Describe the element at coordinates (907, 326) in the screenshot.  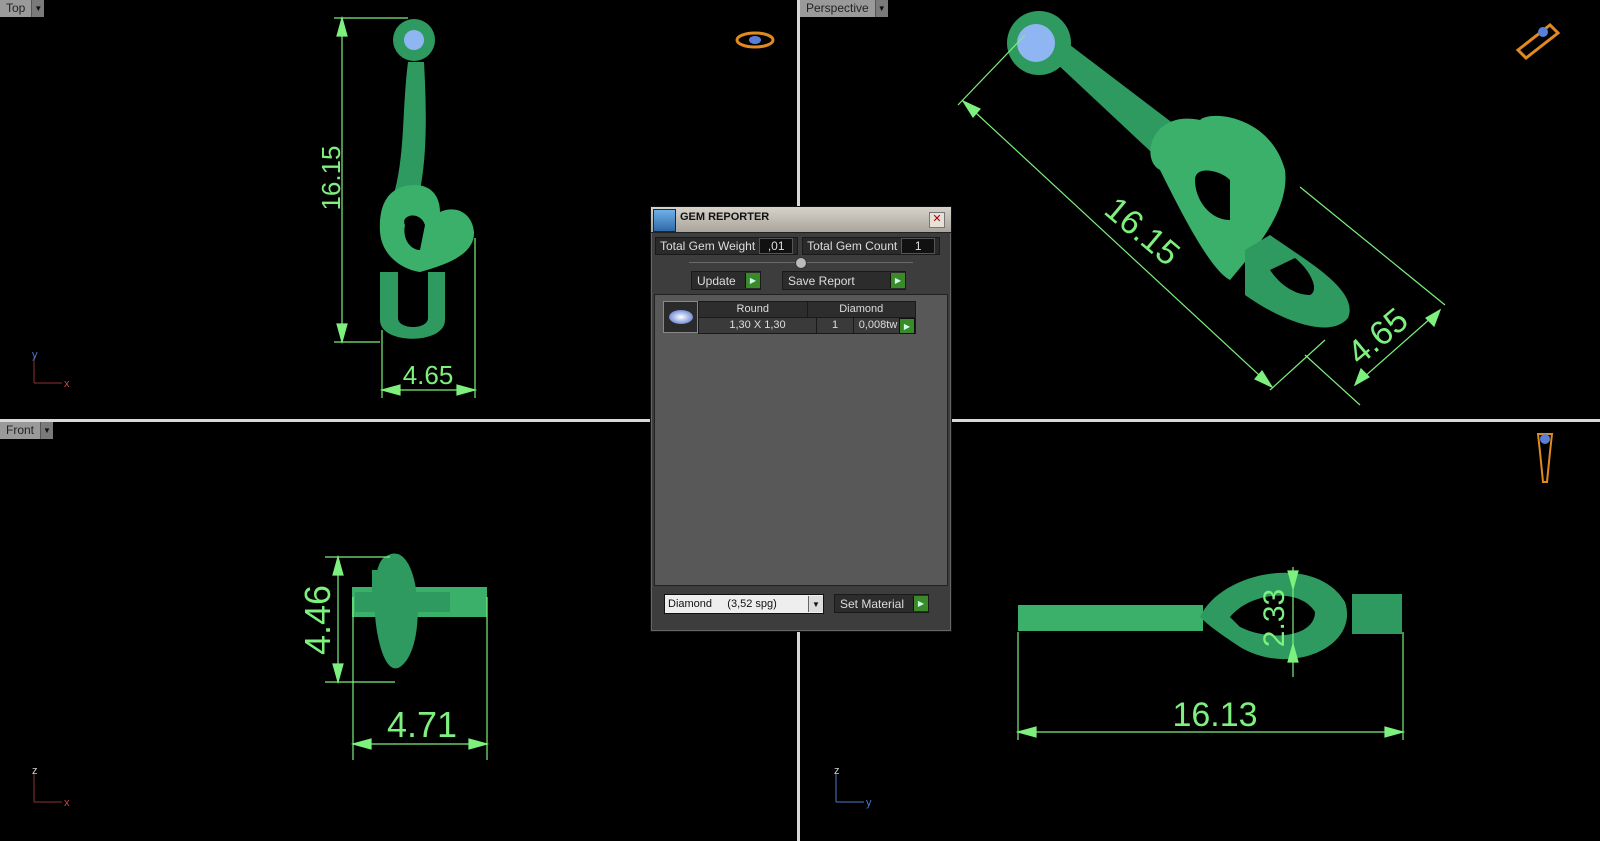
I see `gem-select-arrow-icon: ▶` at that location.